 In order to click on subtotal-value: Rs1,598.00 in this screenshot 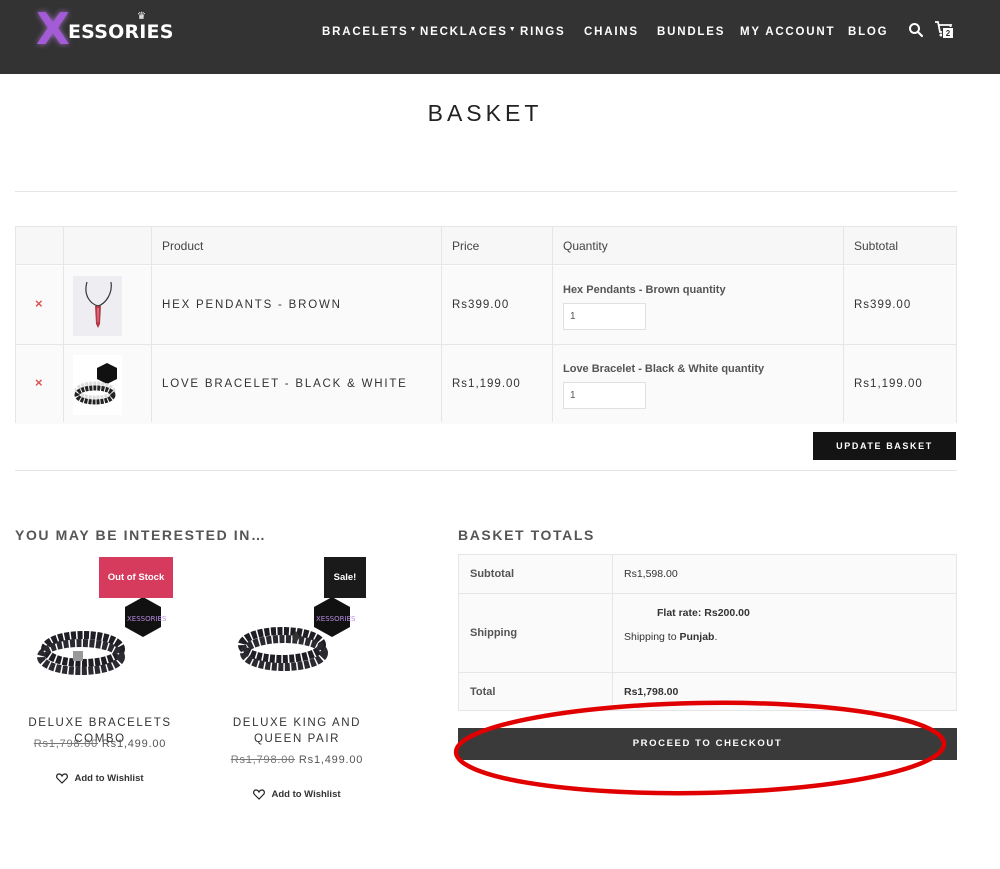, I will do `click(651, 574)`.